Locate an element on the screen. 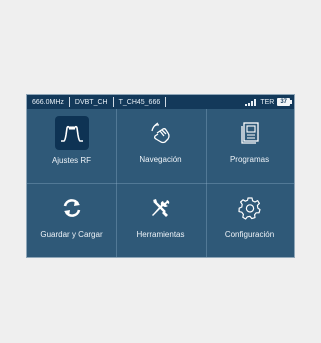  tile-label: Ajustes RF is located at coordinates (71, 160).